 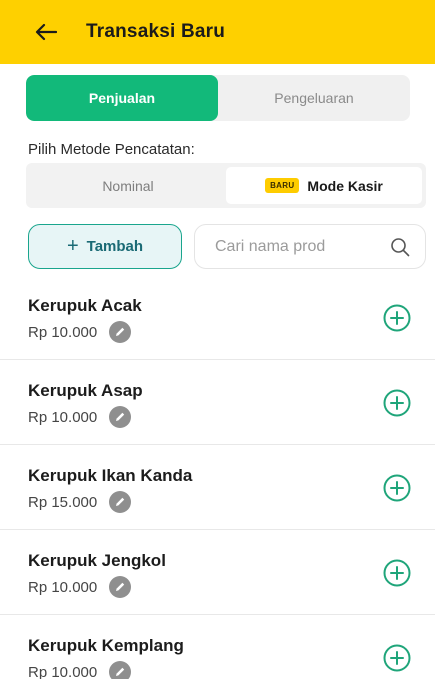 I want to click on list-item: Kerupuk Asap Rp 10.000, so click(x=217, y=402).